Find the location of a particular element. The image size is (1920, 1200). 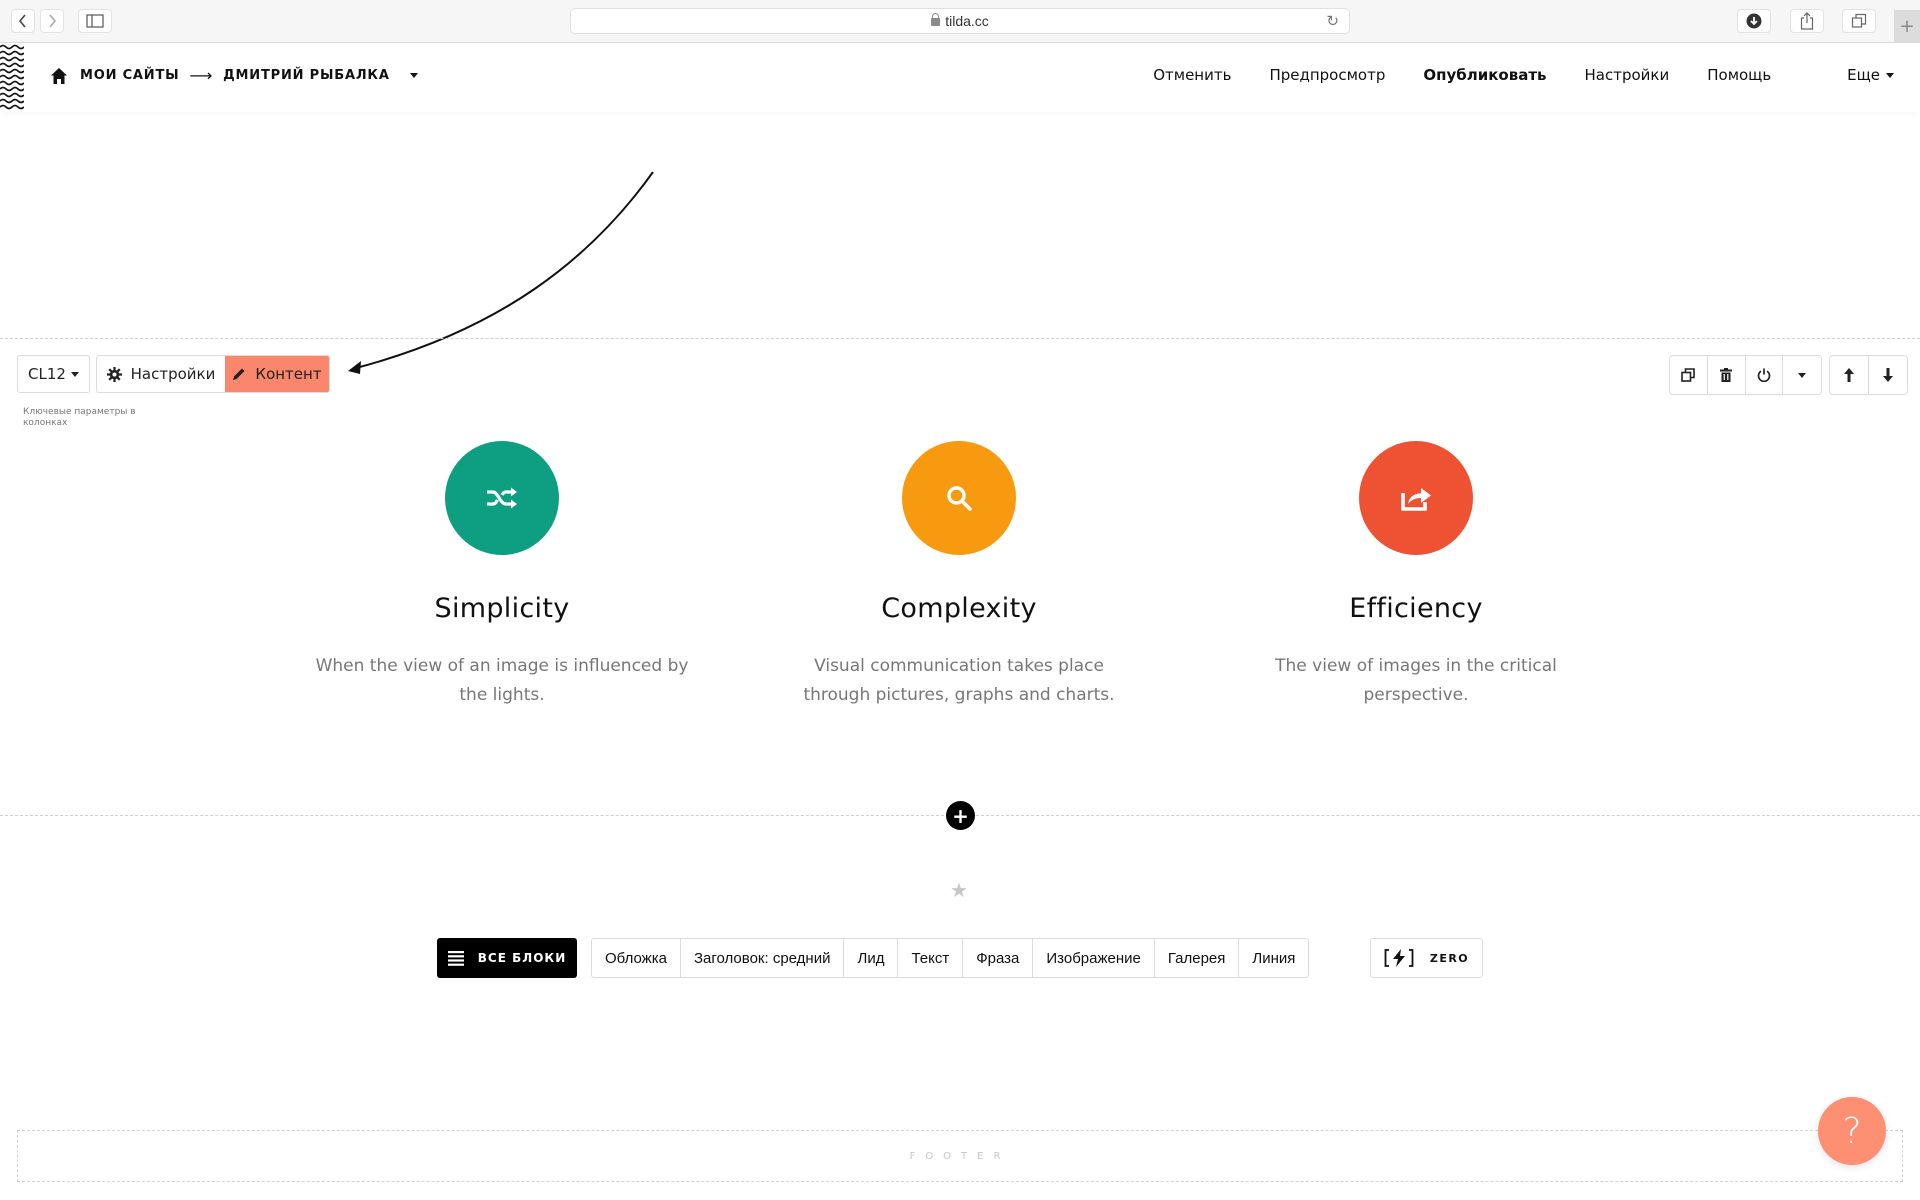

power-icon is located at coordinates (1764, 375).